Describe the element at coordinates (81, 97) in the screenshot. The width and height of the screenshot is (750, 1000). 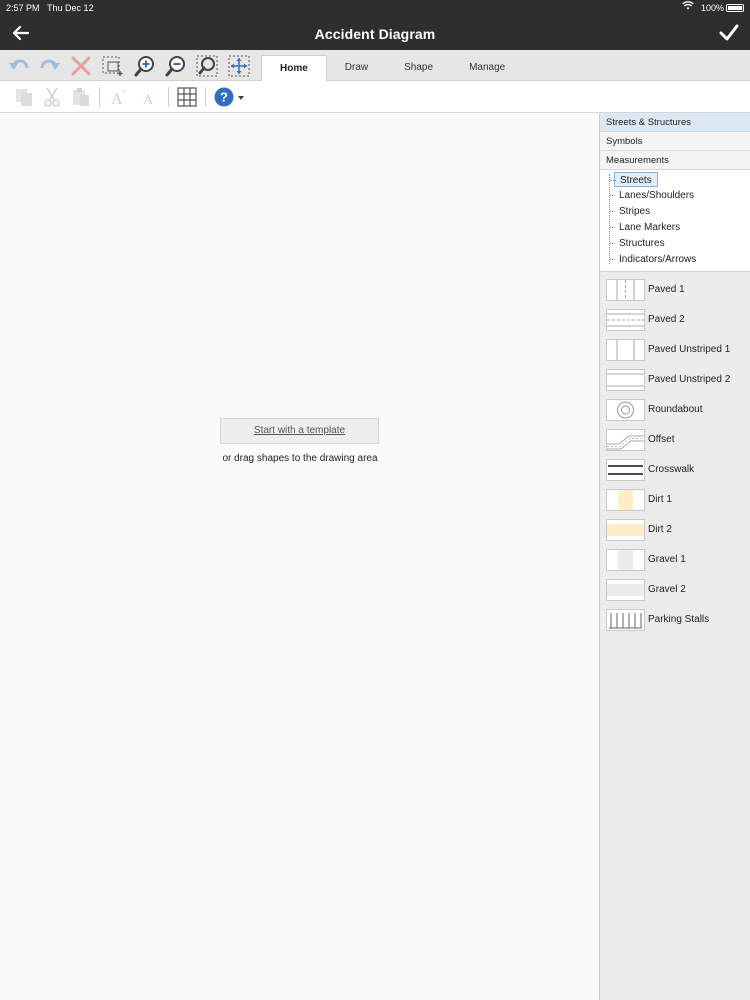
I see `paste-icon` at that location.